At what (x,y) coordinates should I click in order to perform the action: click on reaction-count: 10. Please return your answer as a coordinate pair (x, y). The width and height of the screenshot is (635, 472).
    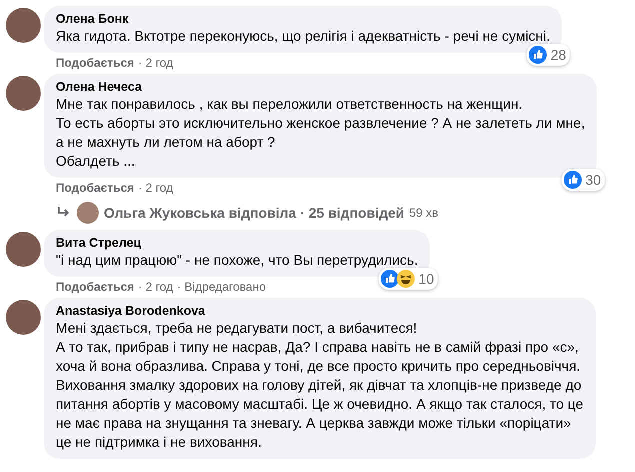
    Looking at the image, I should click on (426, 279).